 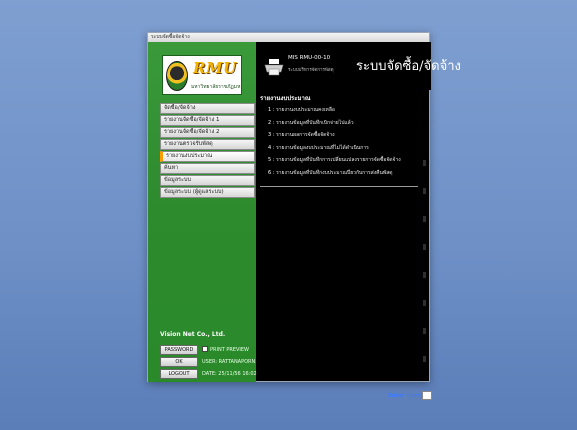 What do you see at coordinates (179, 350) in the screenshot?
I see `password-button: PASSWORD` at bounding box center [179, 350].